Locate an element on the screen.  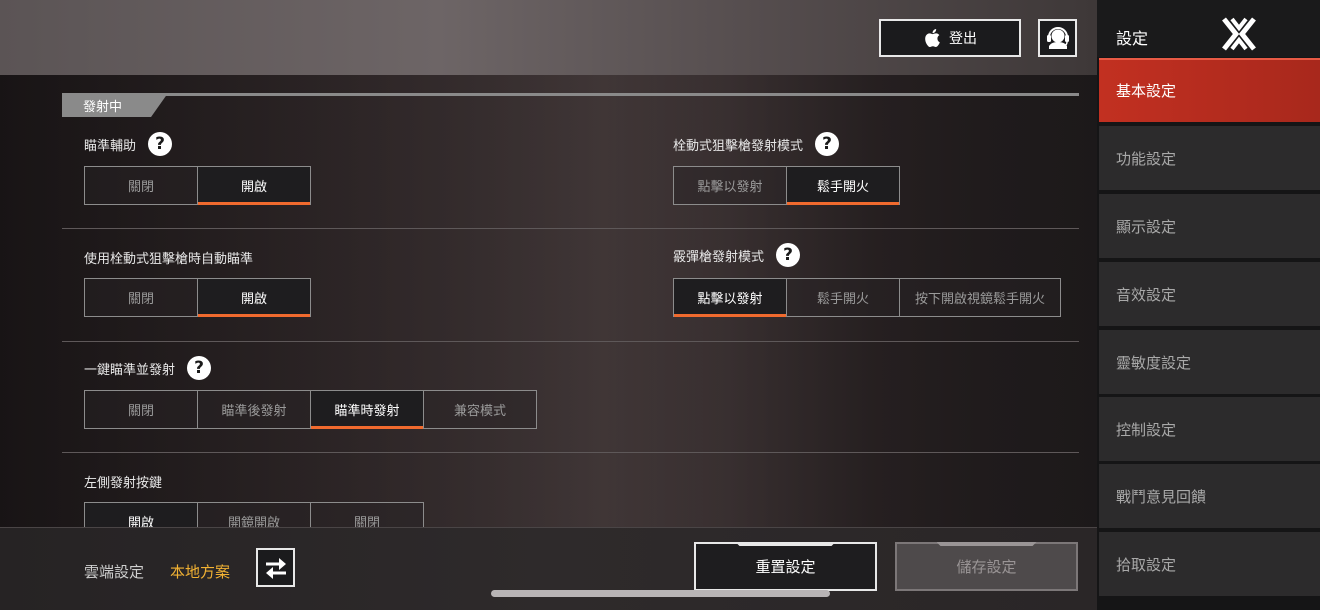
save-settings-button: 儲存設定 is located at coordinates (986, 566).